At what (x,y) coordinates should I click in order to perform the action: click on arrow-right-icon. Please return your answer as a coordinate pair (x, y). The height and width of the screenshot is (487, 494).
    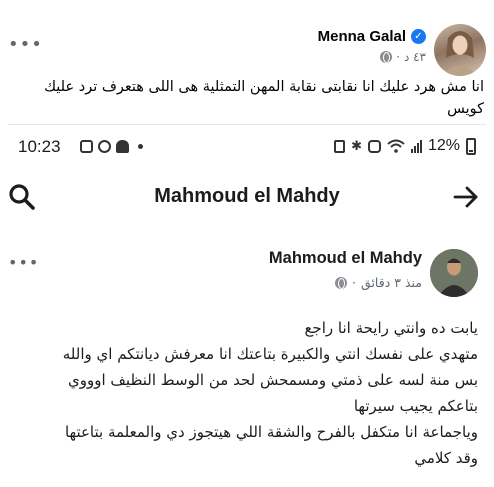
    Looking at the image, I should click on (466, 197).